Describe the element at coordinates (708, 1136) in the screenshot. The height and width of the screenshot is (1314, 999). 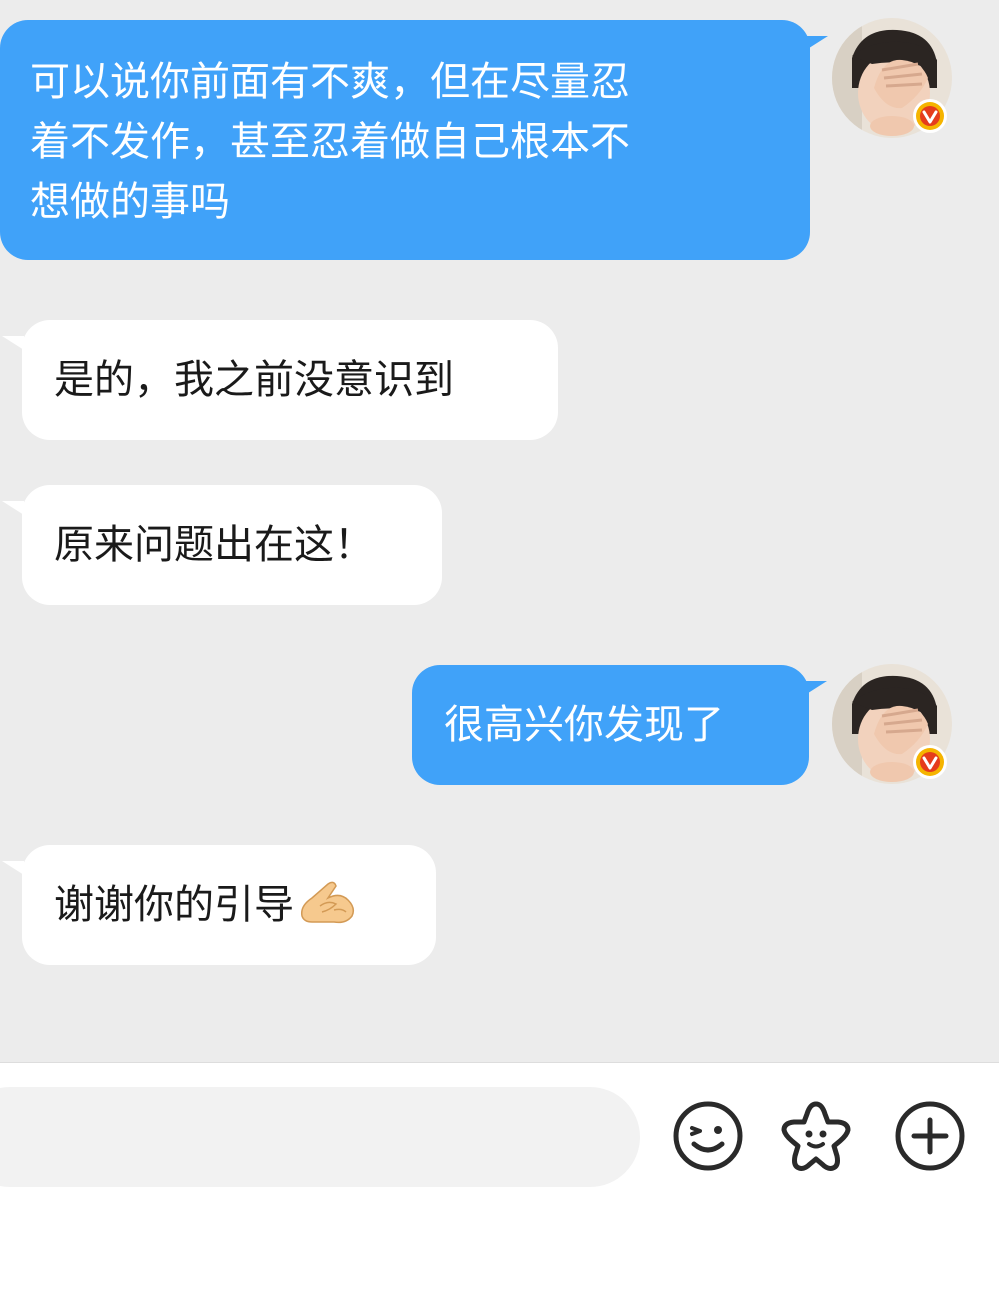
I see `emoji-icon` at that location.